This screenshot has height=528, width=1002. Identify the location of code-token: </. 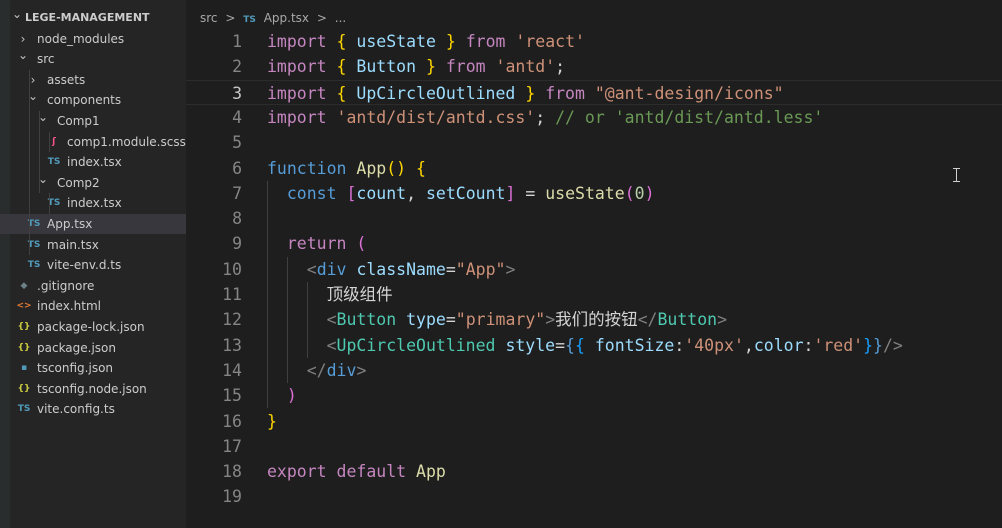
(316, 370).